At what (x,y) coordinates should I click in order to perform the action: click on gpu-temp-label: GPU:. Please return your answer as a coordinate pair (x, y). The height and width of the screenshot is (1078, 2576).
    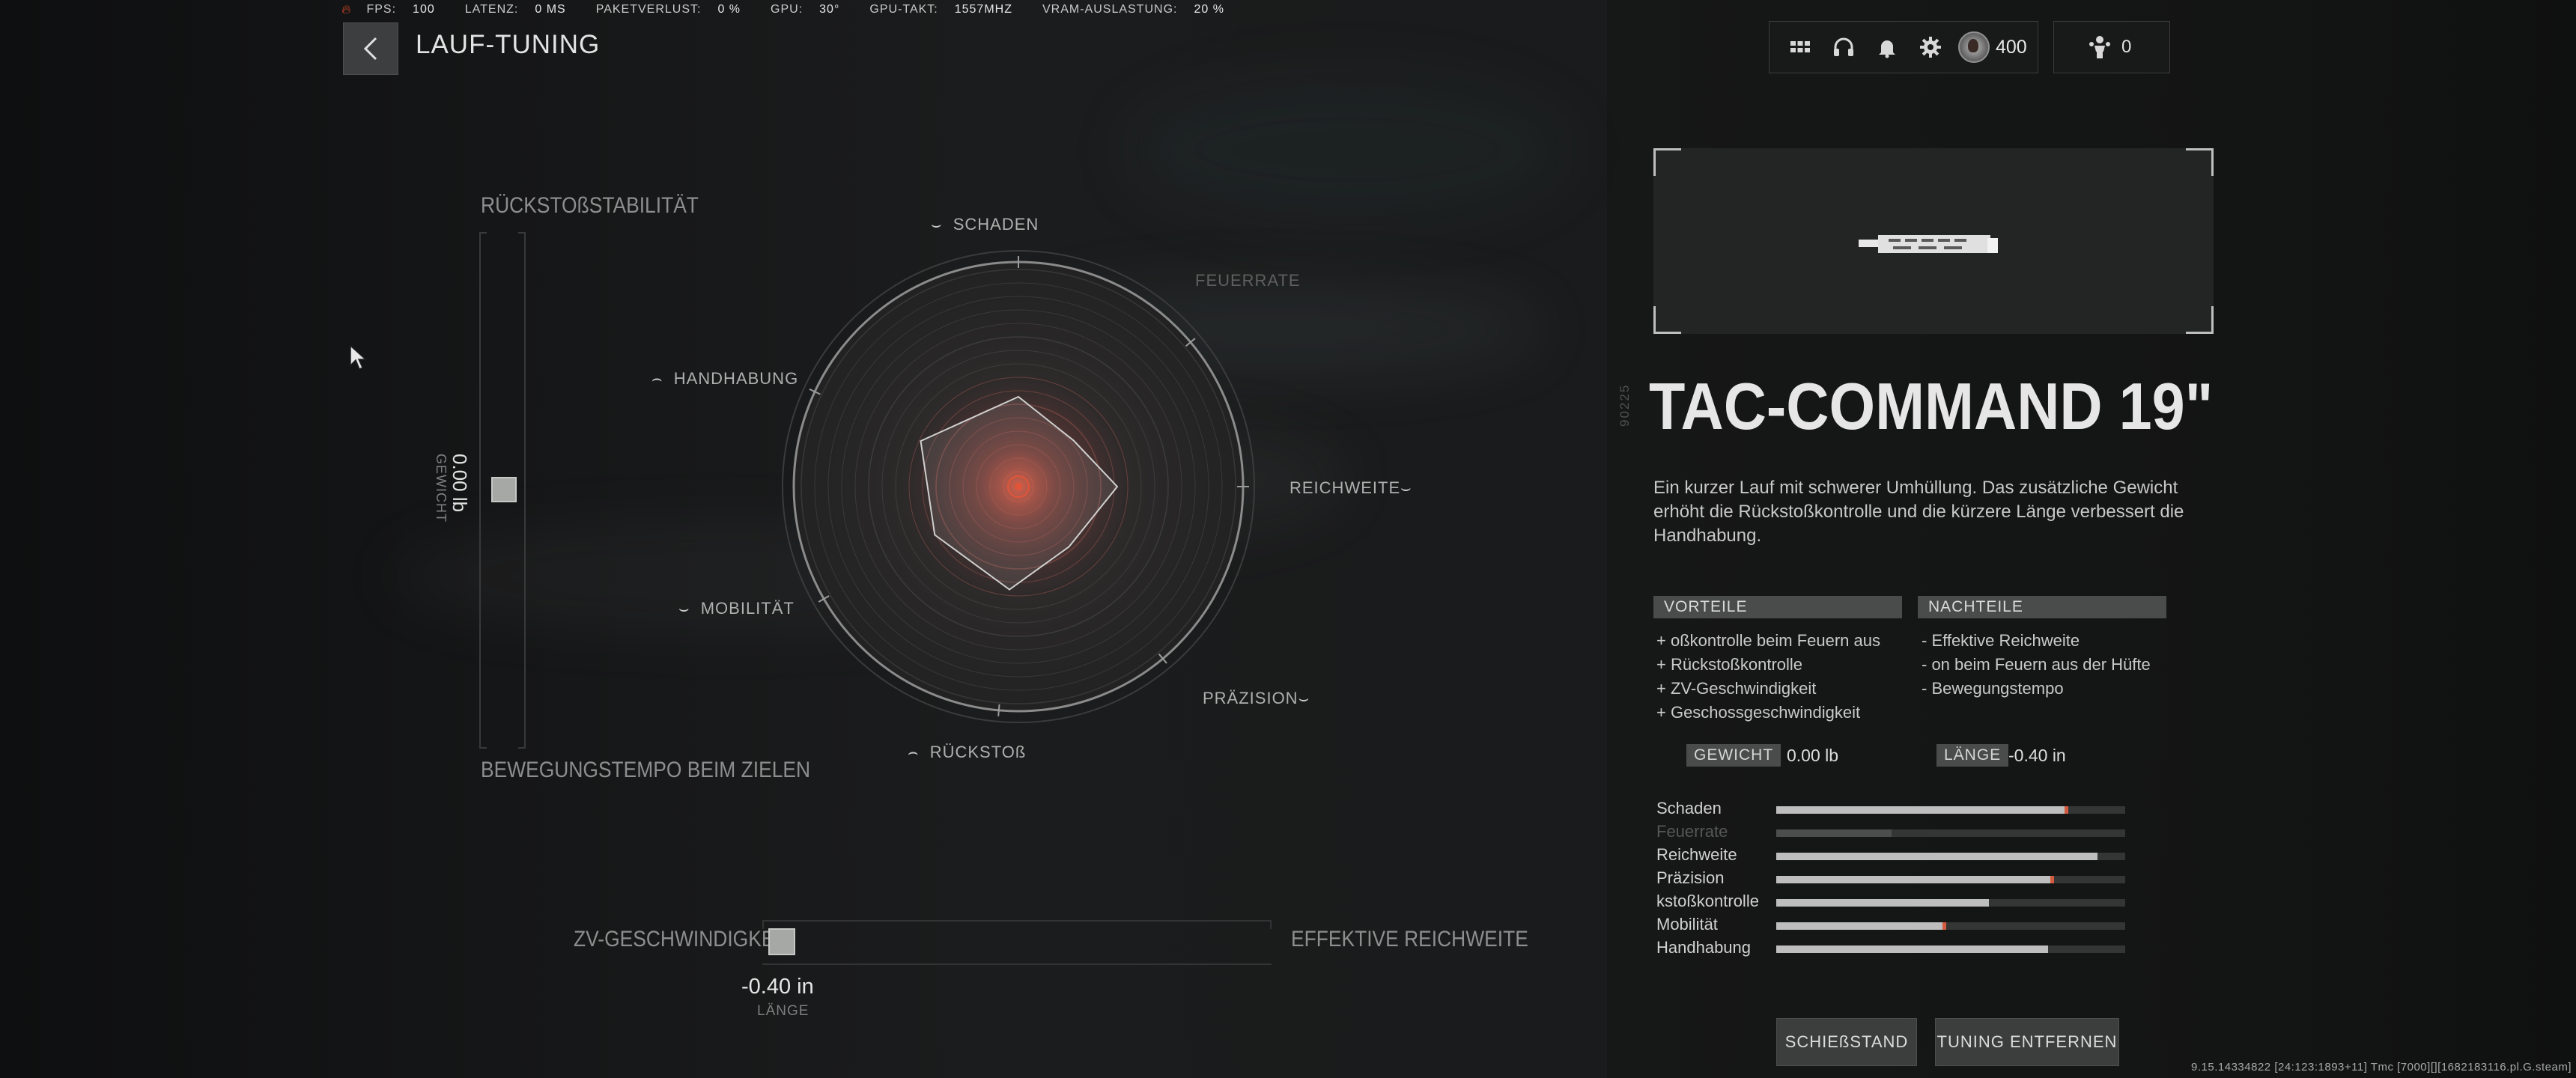
    Looking at the image, I should click on (787, 9).